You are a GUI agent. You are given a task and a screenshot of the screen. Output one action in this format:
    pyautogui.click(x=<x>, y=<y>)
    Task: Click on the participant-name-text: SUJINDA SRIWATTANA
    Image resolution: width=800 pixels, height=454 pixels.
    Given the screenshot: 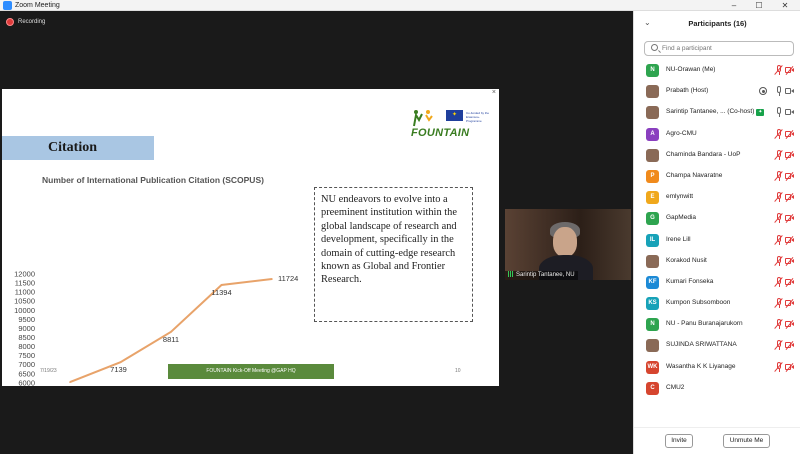 What is the action you would take?
    pyautogui.click(x=701, y=345)
    